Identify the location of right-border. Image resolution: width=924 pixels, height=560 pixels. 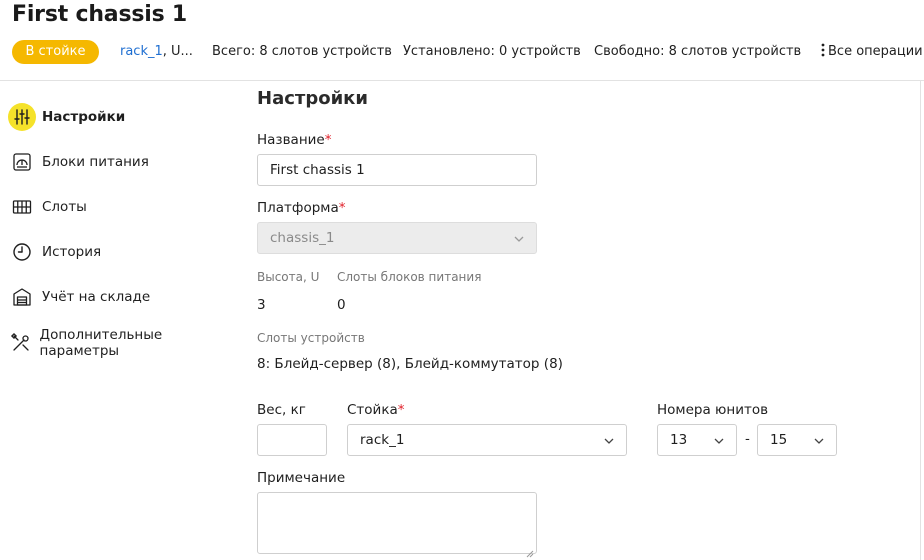
(920, 320).